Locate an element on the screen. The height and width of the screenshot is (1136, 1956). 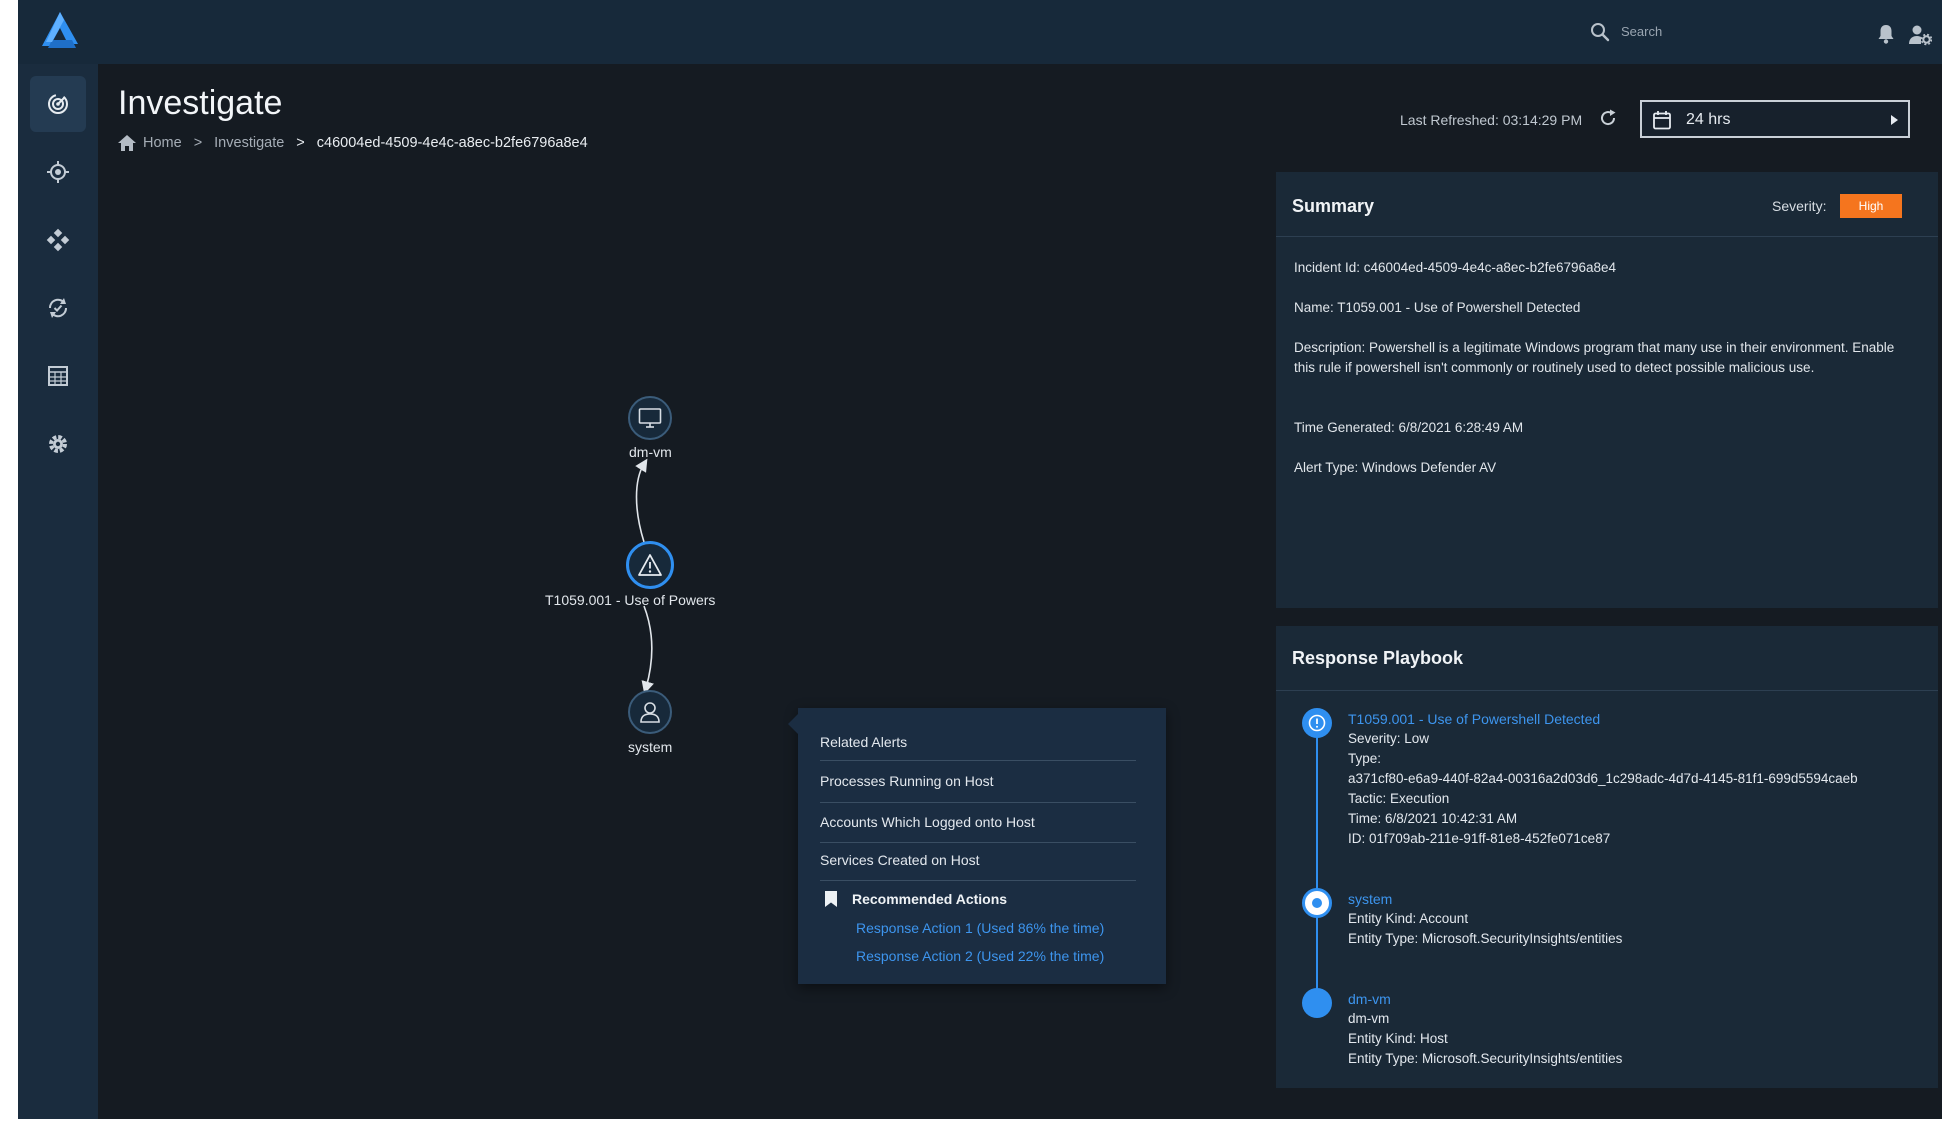
bell-icon is located at coordinates (1886, 34).